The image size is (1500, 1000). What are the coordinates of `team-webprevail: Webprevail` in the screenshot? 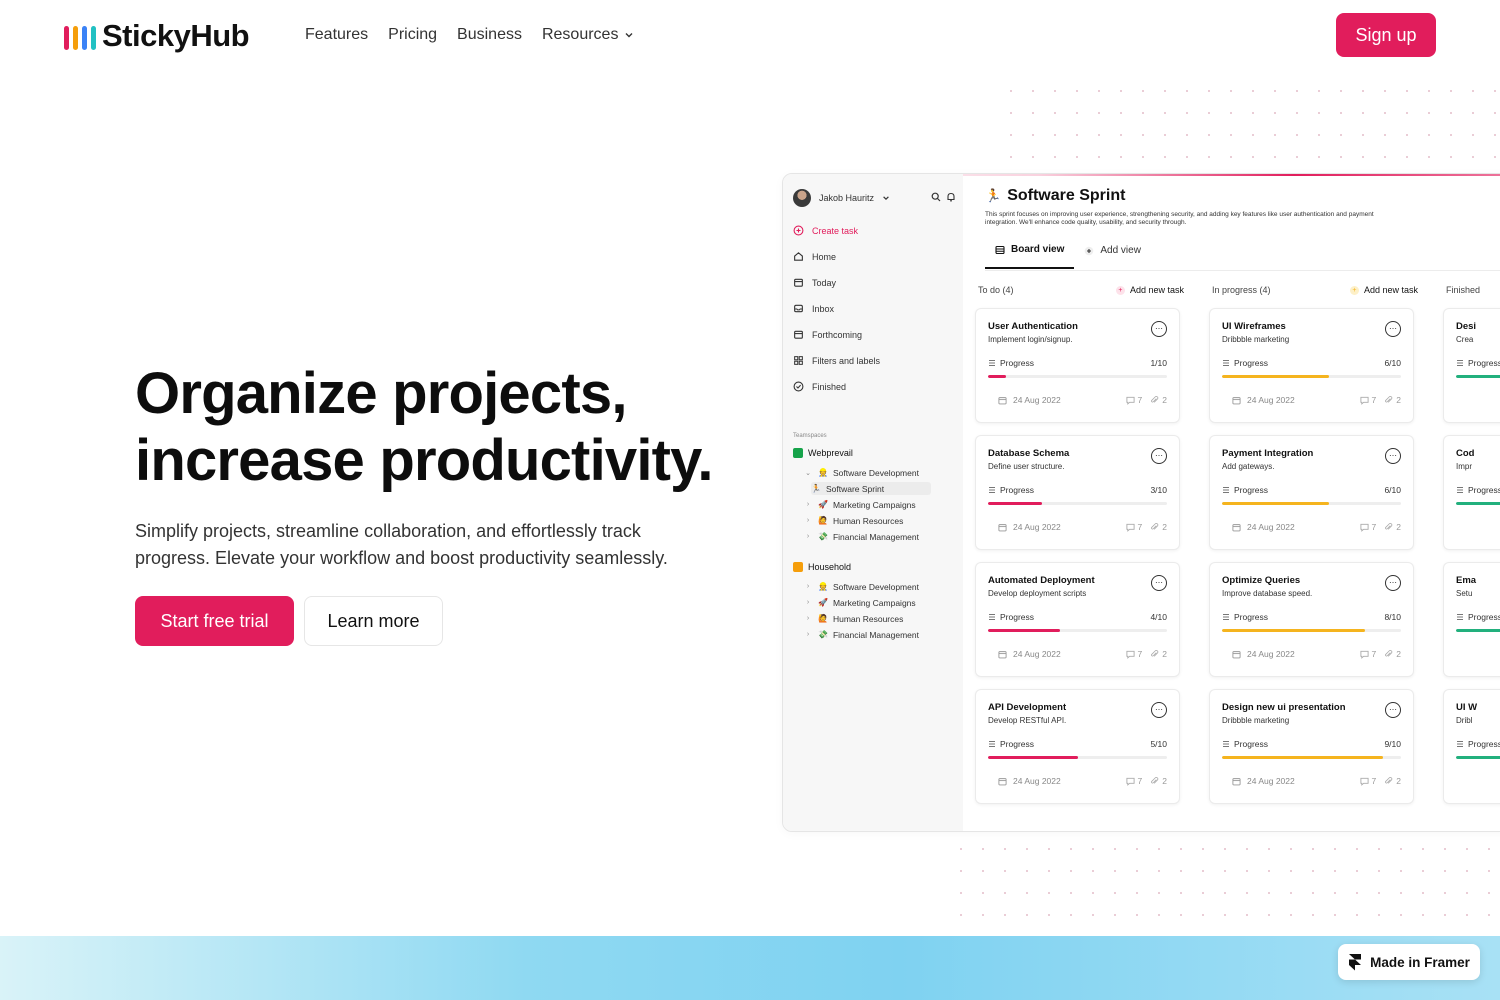 It's located at (823, 453).